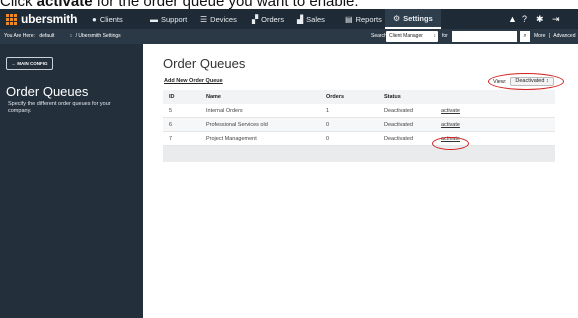 The width and height of the screenshot is (578, 318). What do you see at coordinates (255, 19) in the screenshot?
I see `orders-icon: ▞` at bounding box center [255, 19].